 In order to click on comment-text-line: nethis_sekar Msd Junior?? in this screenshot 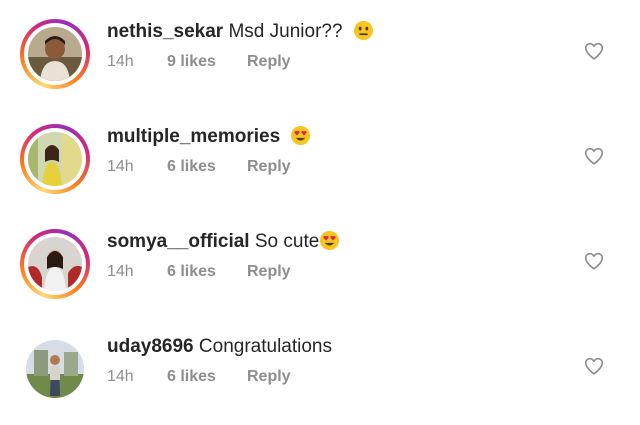, I will do `click(240, 32)`.